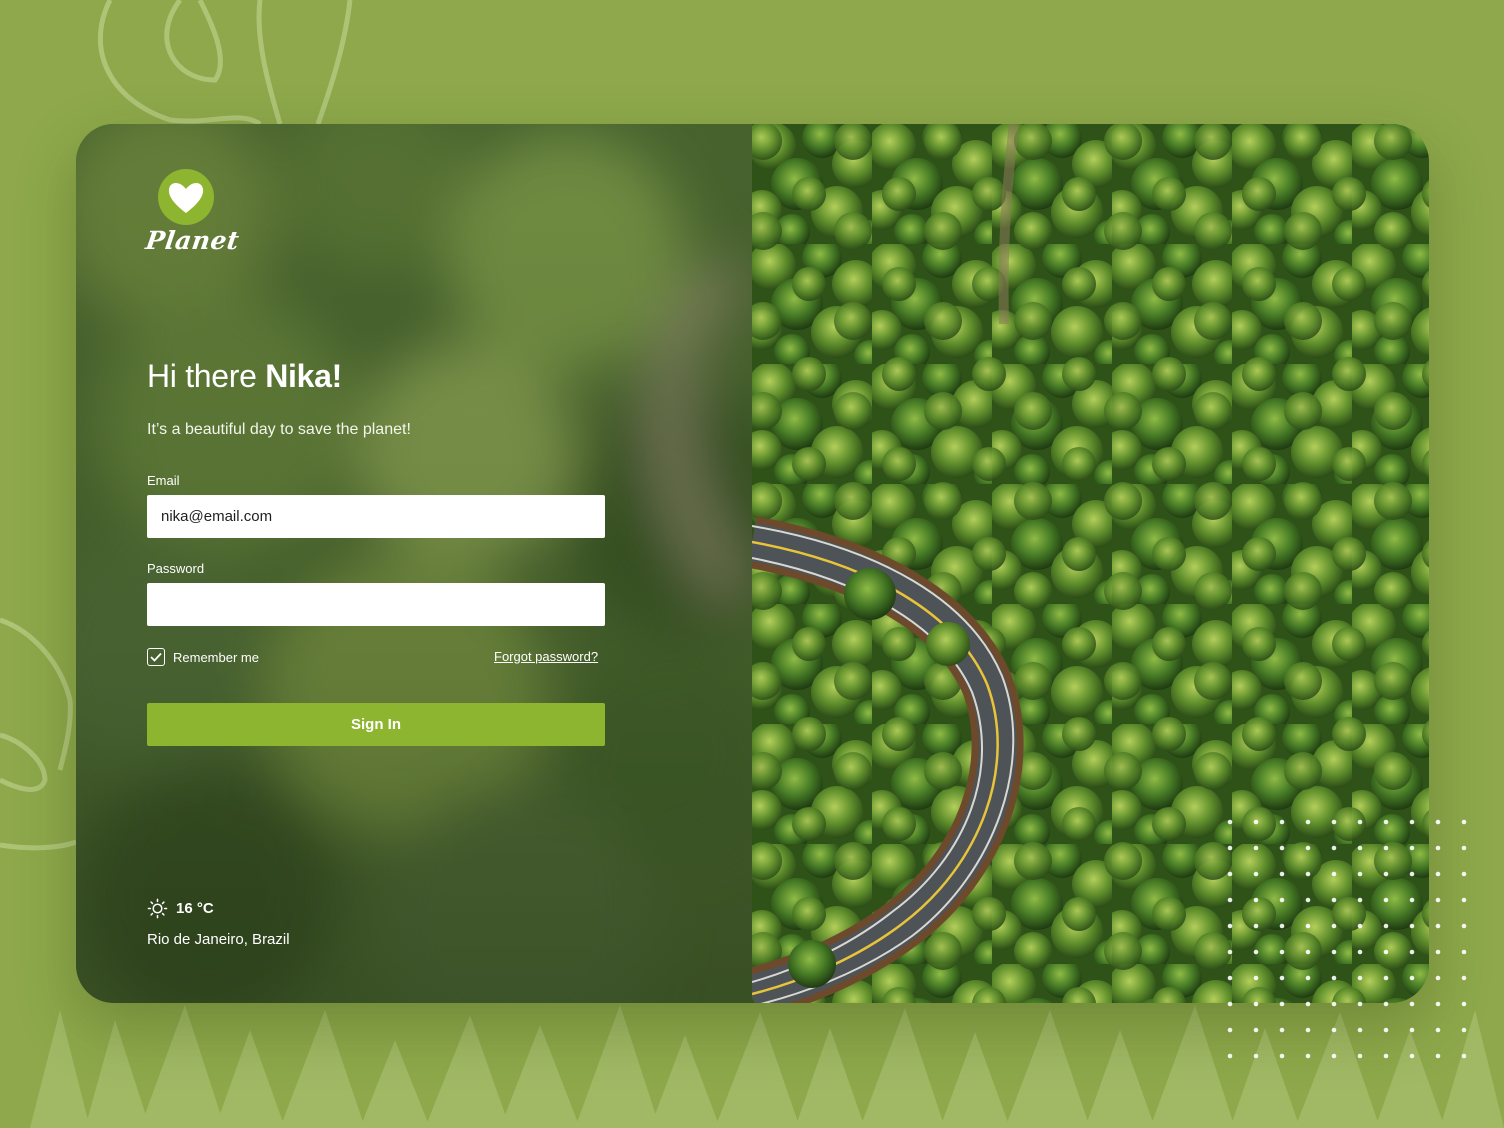 This screenshot has width=1504, height=1128. Describe the element at coordinates (546, 656) in the screenshot. I see `forgot-password-link: Forgot password?` at that location.